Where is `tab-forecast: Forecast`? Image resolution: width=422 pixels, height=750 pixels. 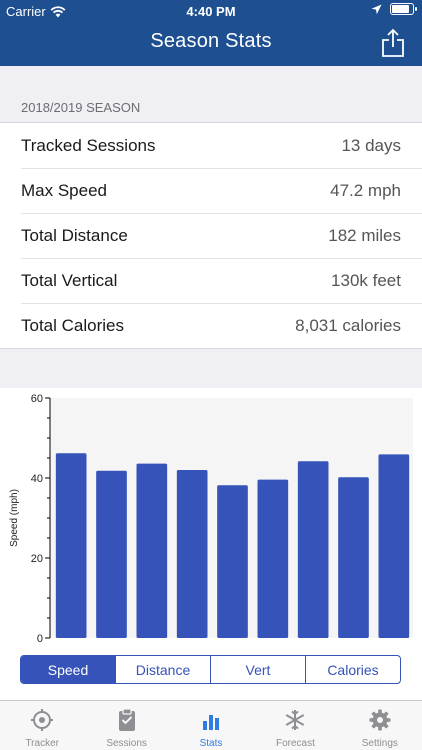
tab-forecast: Forecast is located at coordinates (295, 725).